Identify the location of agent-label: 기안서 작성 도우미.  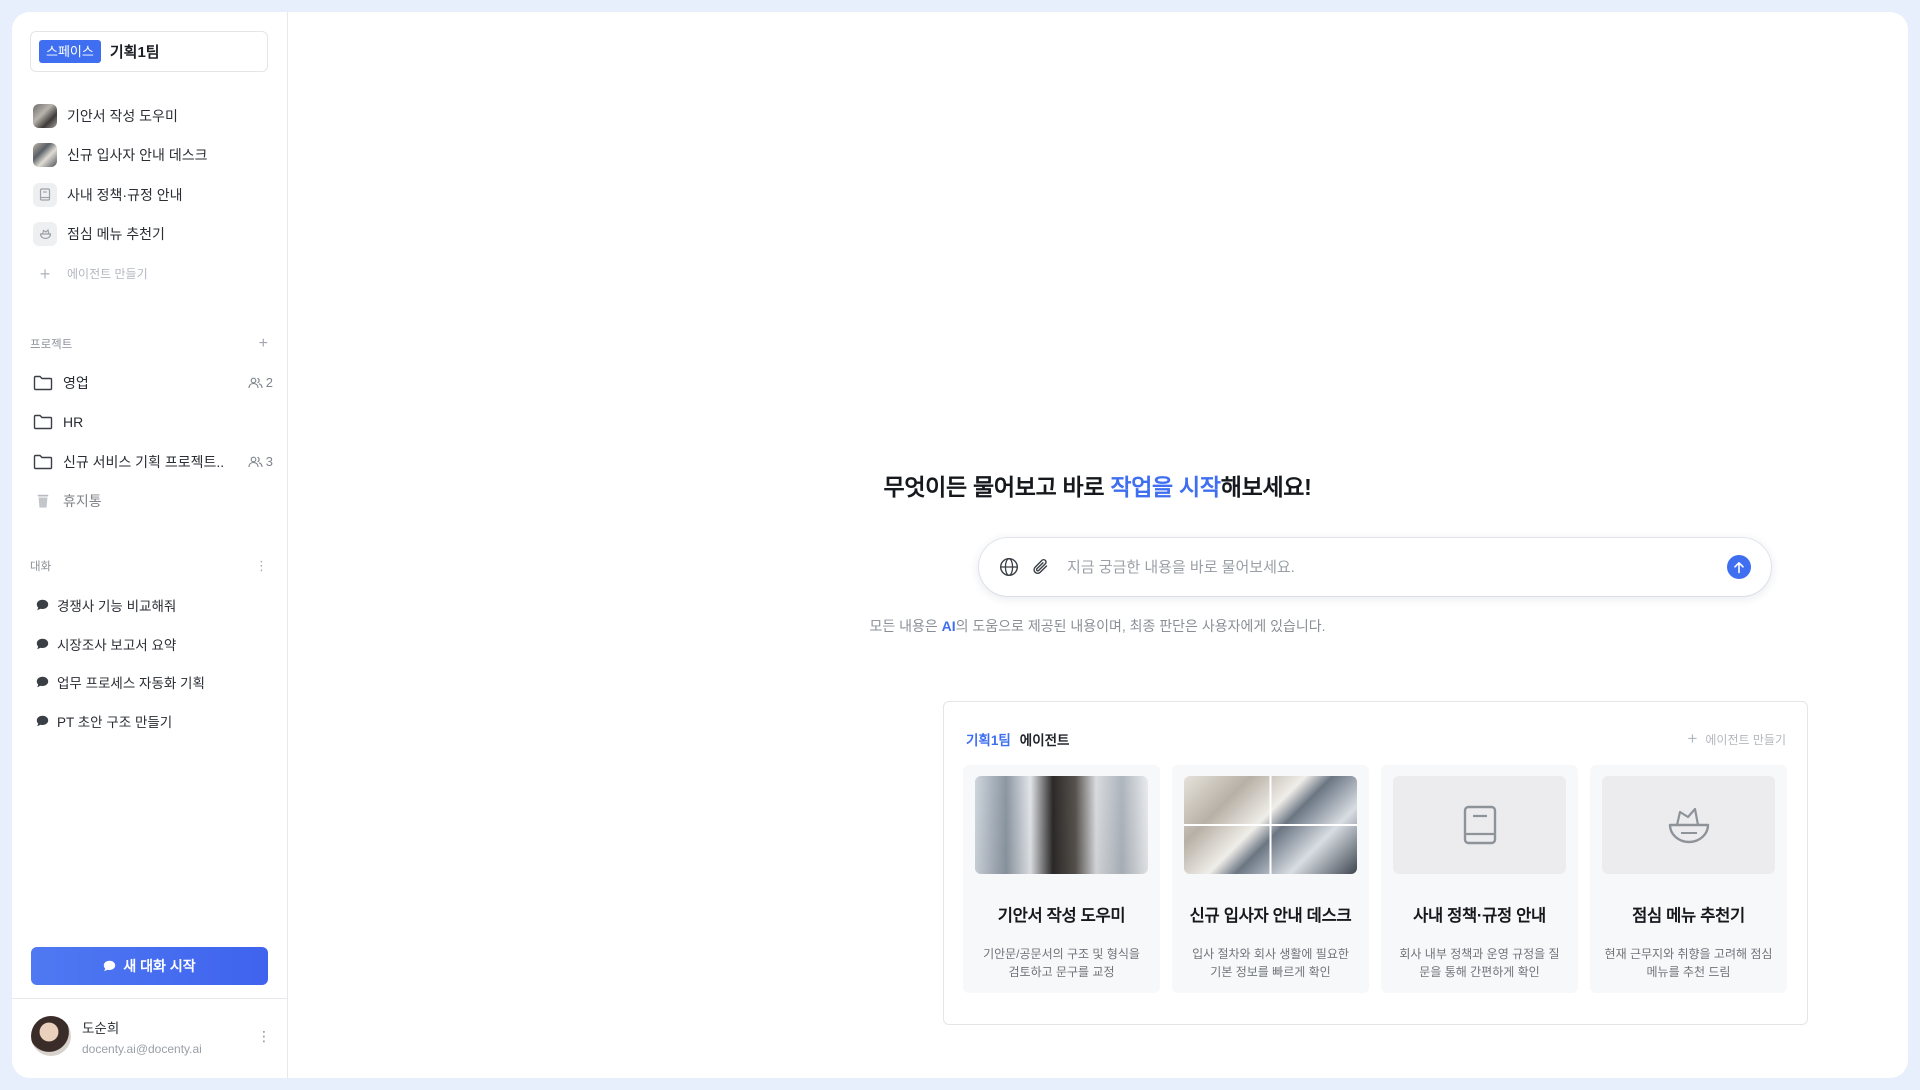
(122, 115).